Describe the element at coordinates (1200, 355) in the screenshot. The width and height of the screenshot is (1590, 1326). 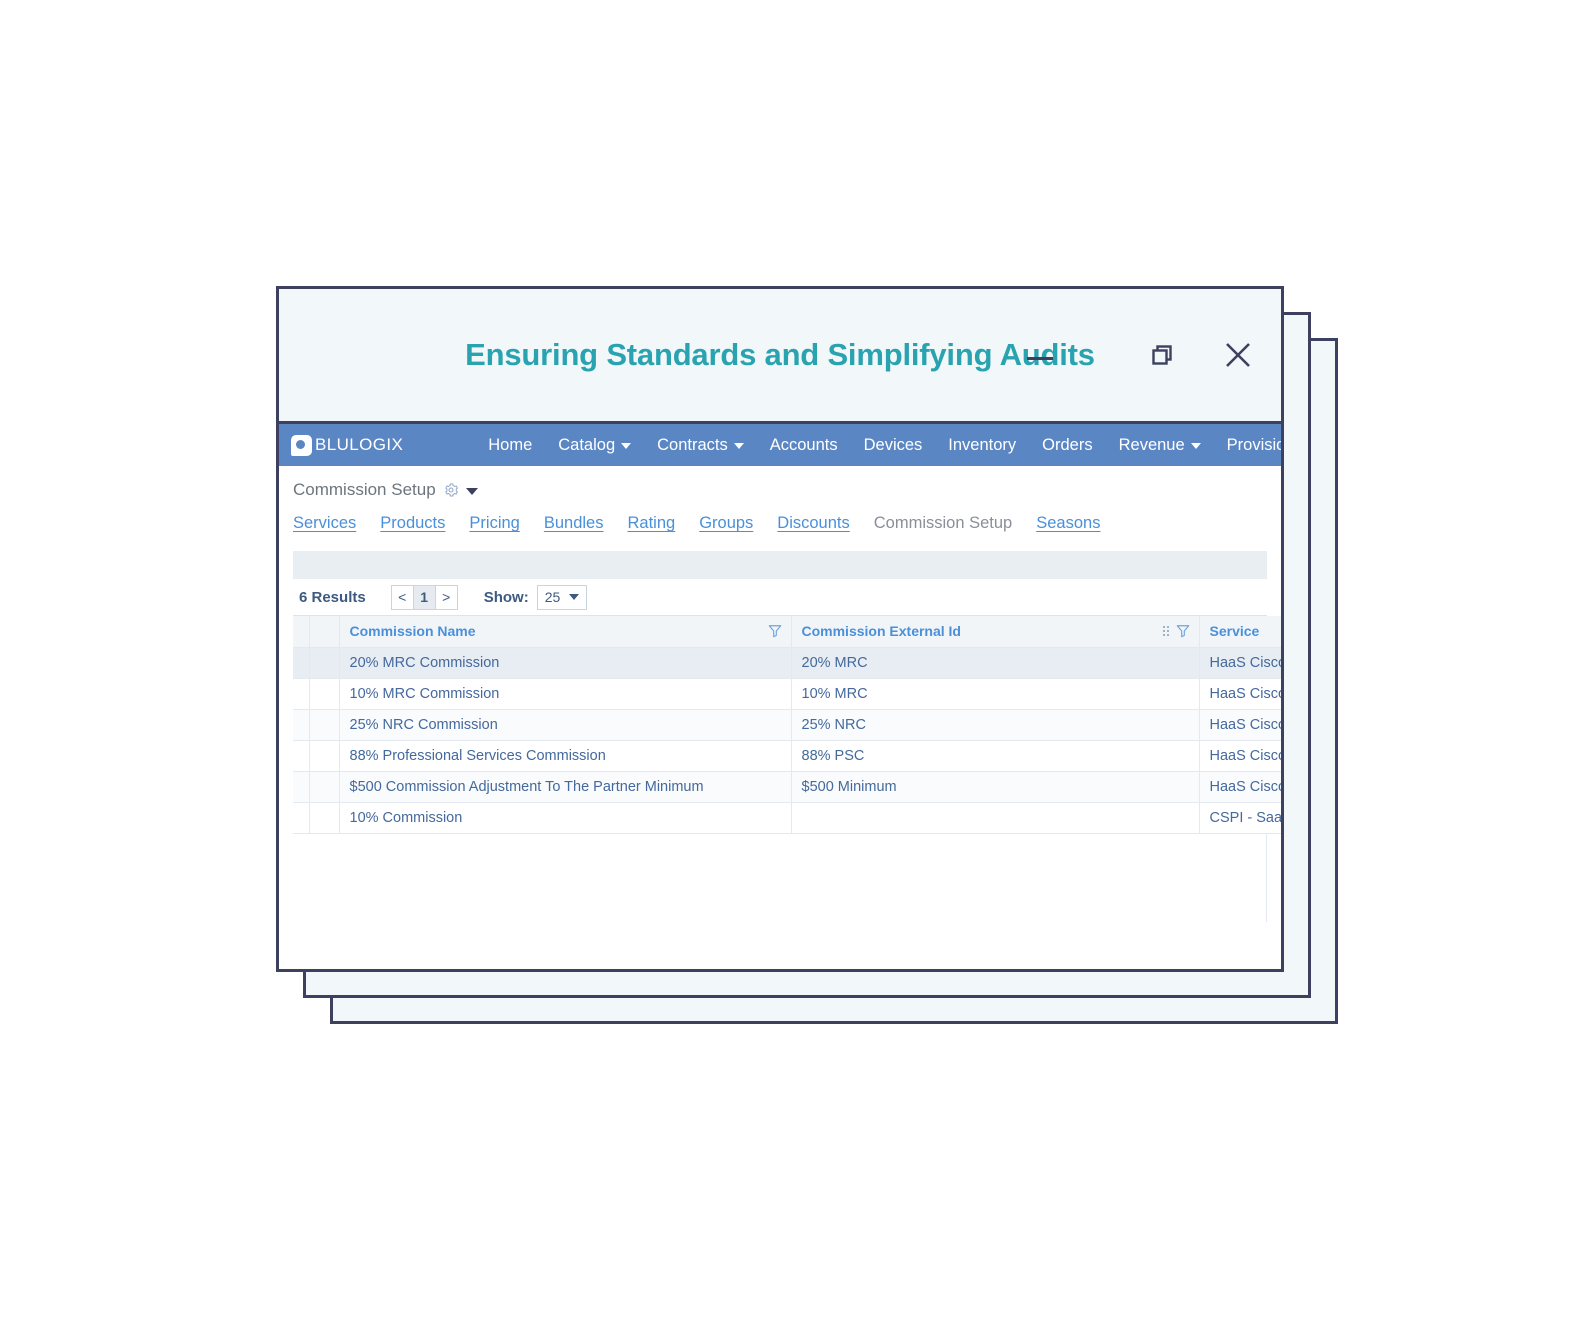
I see `window-controls` at that location.